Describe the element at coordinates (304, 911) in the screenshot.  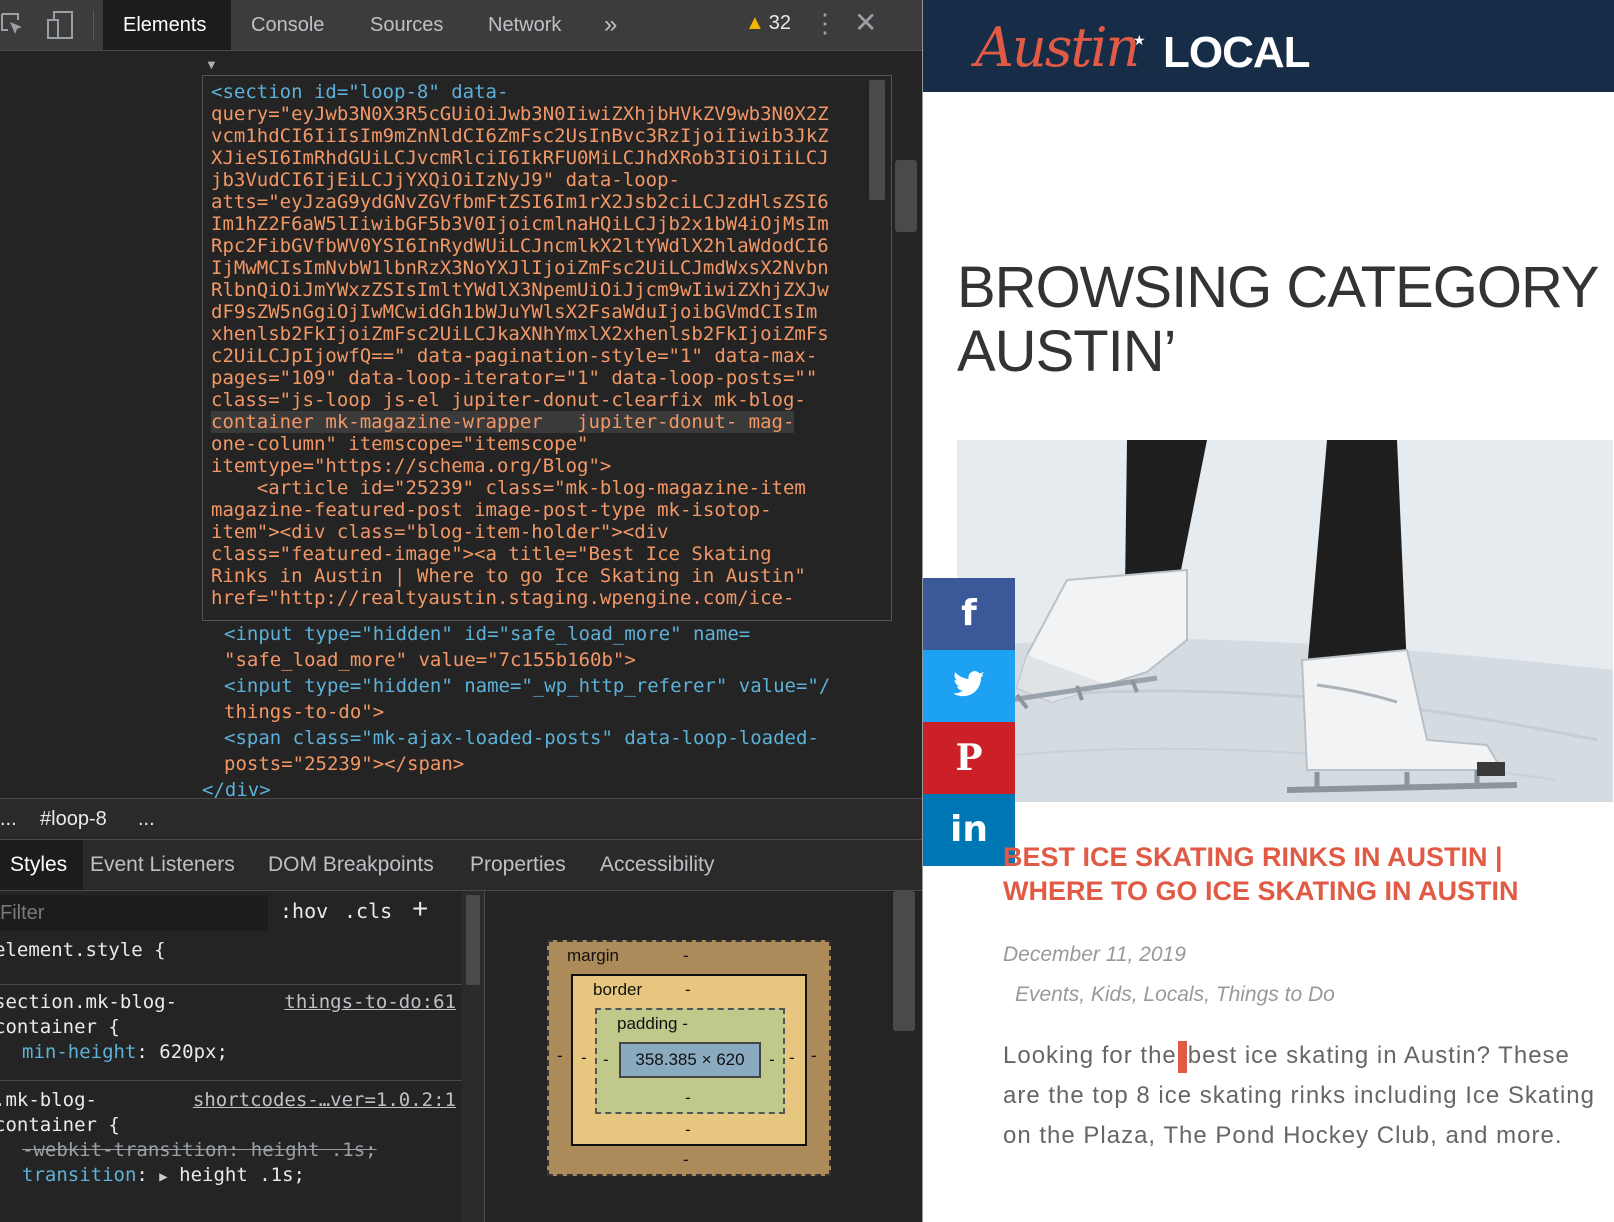
I see `hov-button: :hov` at that location.